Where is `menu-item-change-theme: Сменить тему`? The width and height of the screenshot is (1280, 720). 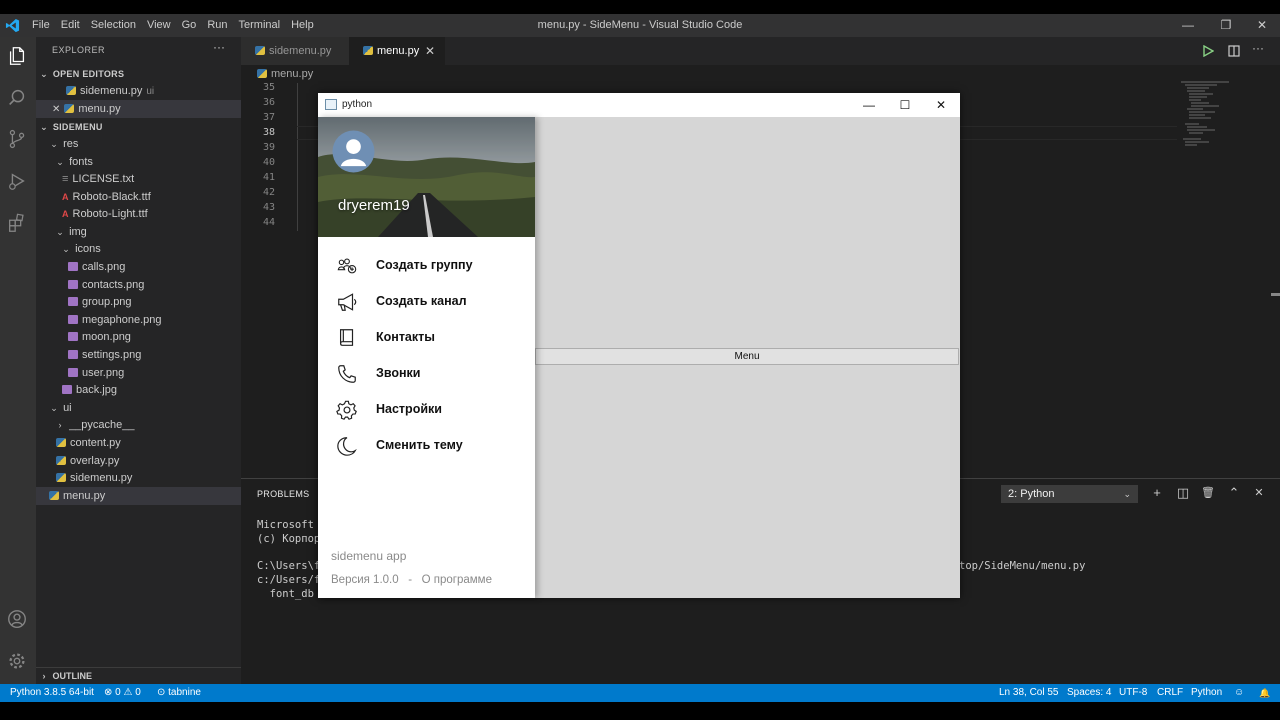
menu-item-change-theme: Сменить тему is located at coordinates (426, 445).